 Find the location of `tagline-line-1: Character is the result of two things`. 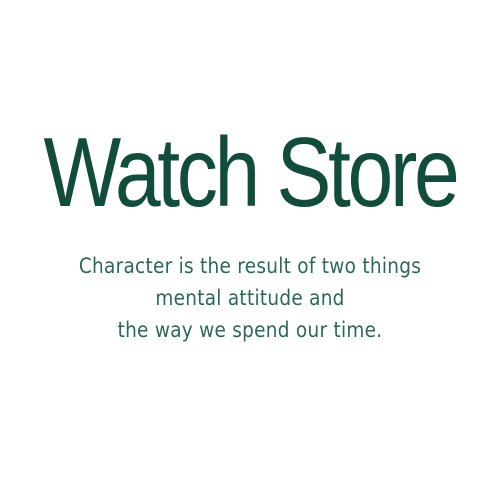

tagline-line-1: Character is the result of two things is located at coordinates (250, 266).